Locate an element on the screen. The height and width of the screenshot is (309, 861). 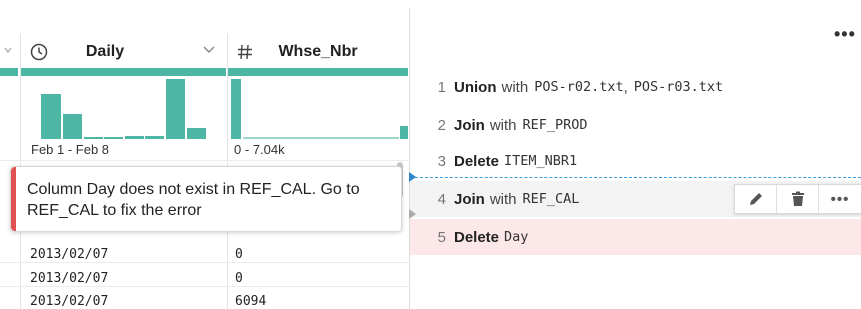
insertion-indicator is located at coordinates (635, 177).